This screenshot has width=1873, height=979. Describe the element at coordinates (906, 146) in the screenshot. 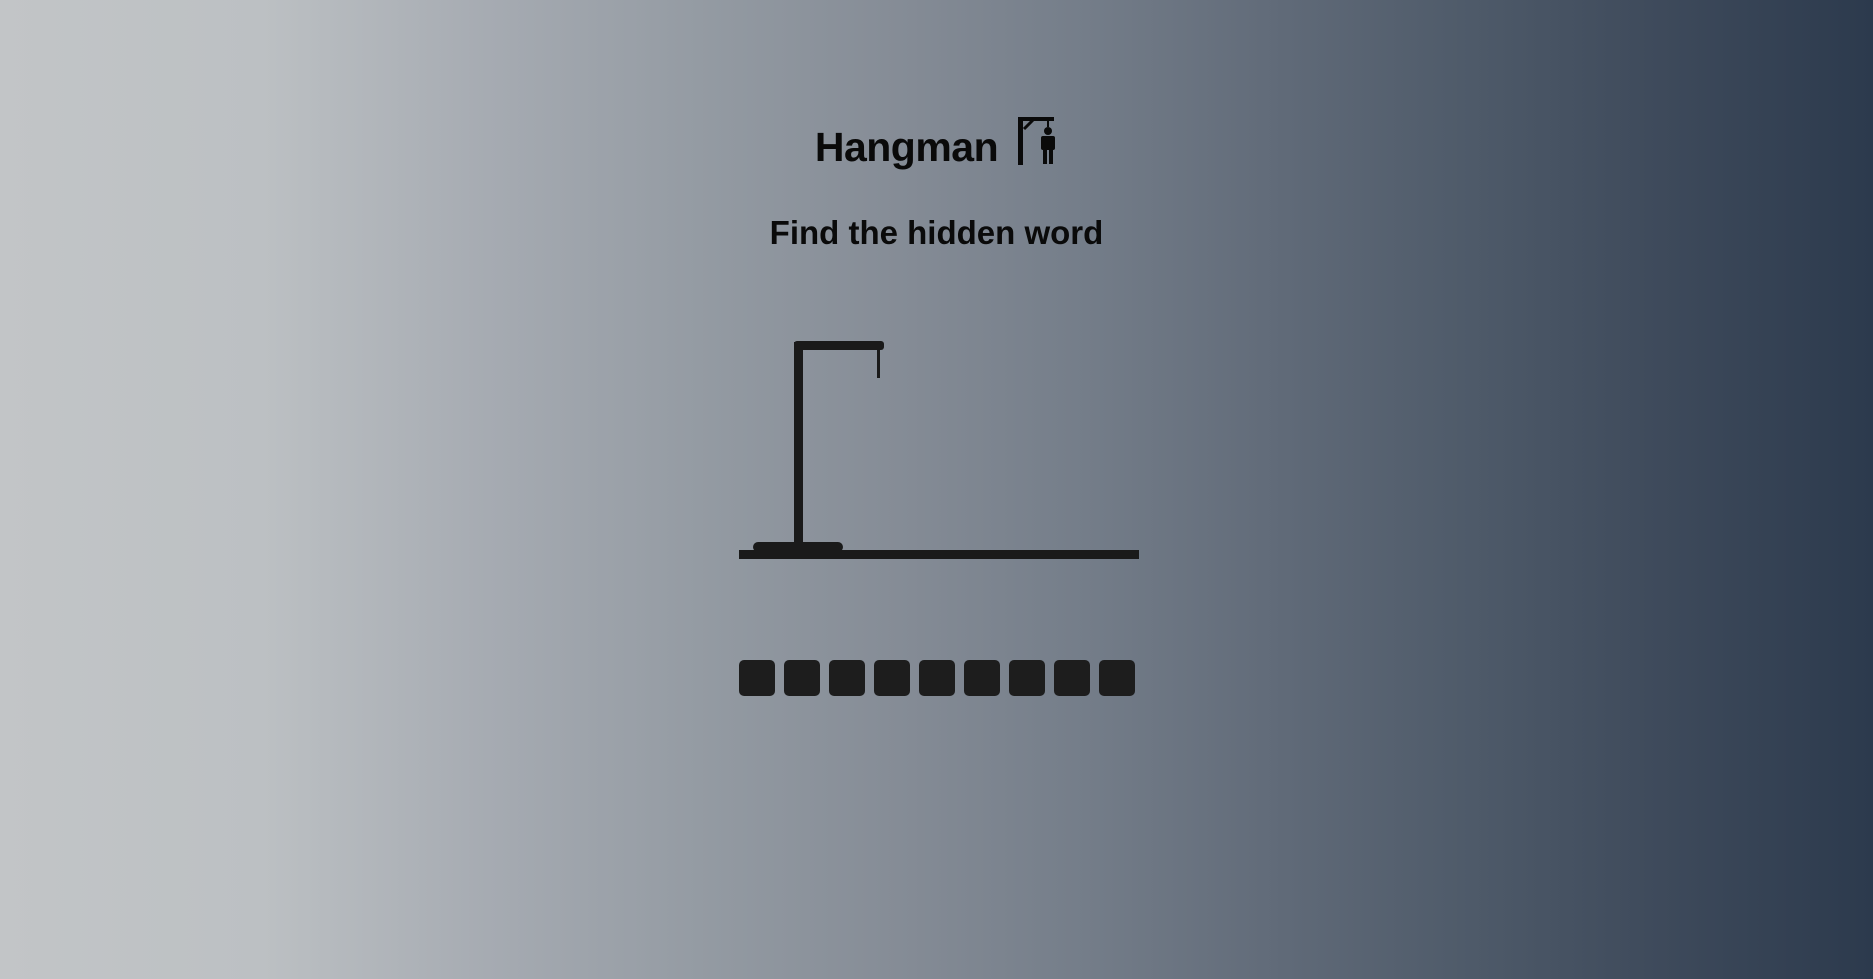

I see `page-title: Hangman` at that location.